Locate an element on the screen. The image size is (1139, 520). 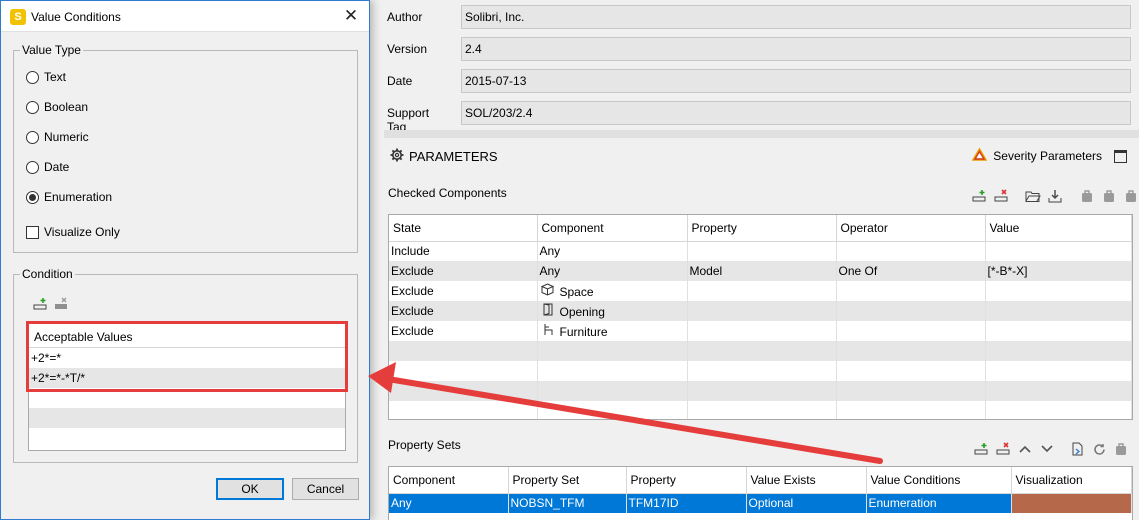
empty-row is located at coordinates (187, 418).